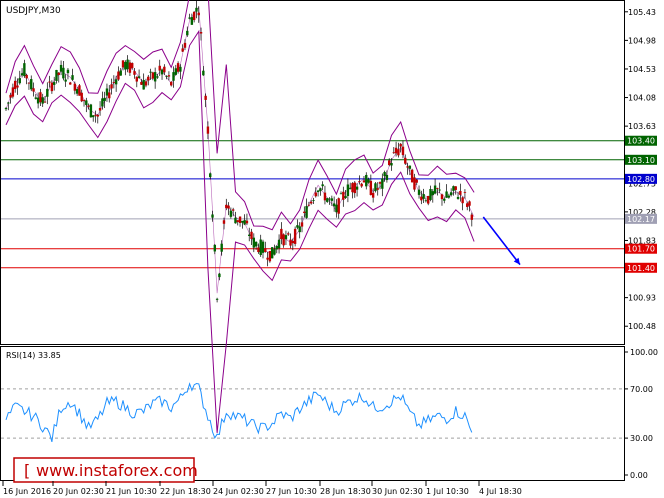 This screenshot has height=498, width=664. What do you see at coordinates (27, 470) in the screenshot?
I see `watermark-bracket: [` at bounding box center [27, 470].